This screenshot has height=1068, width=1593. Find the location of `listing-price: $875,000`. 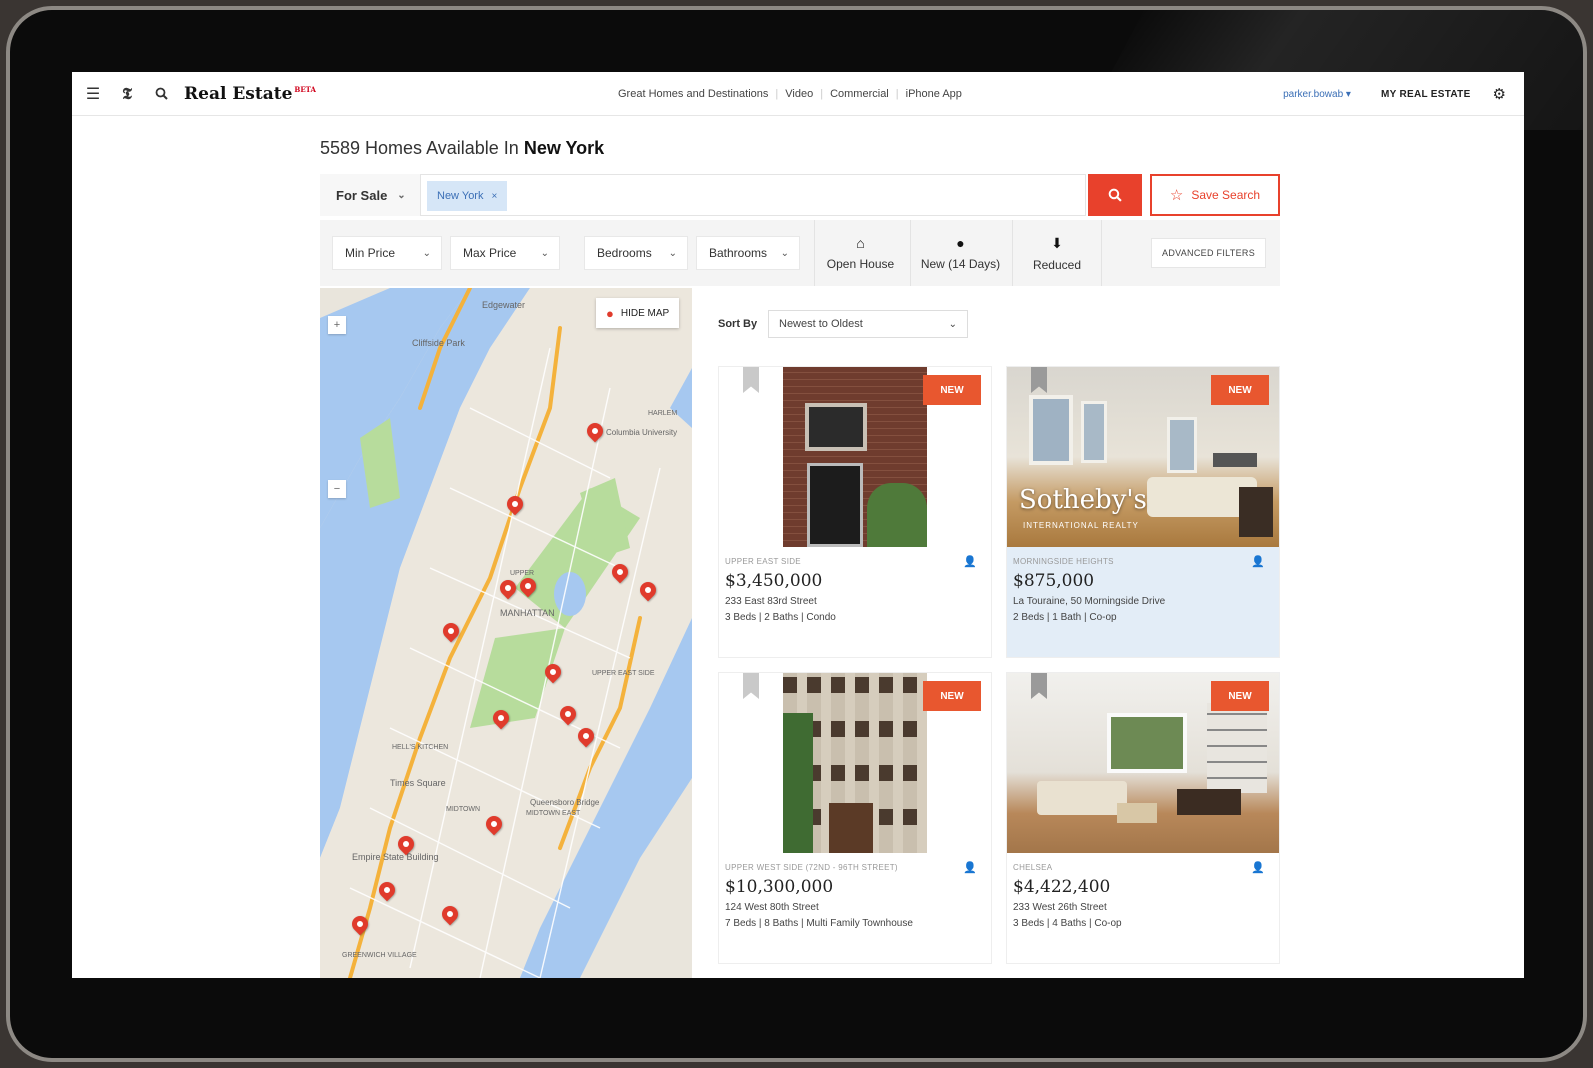

listing-price: $875,000 is located at coordinates (1054, 581).